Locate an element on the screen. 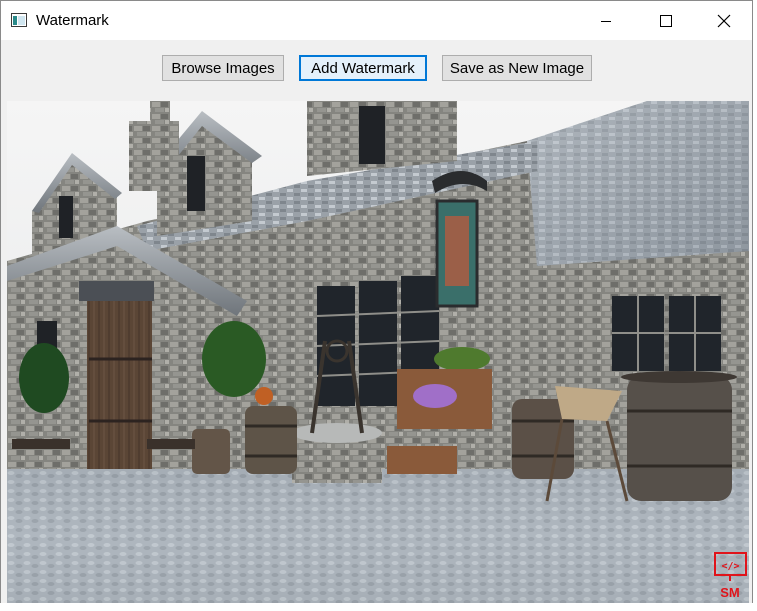 The height and width of the screenshot is (611, 757). maximize-icon is located at coordinates (666, 20).